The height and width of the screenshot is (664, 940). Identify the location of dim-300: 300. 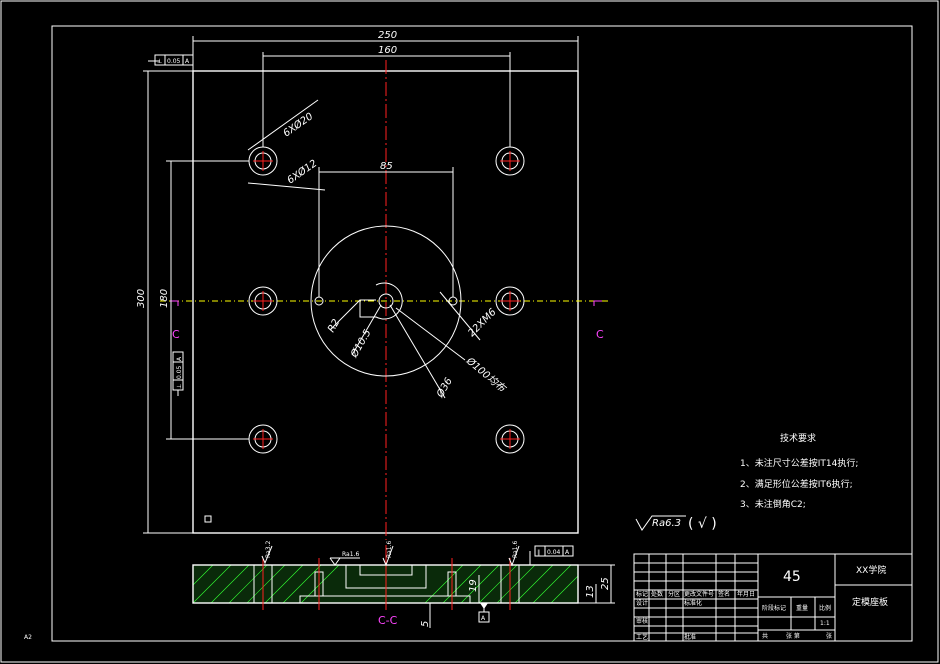
(141, 298).